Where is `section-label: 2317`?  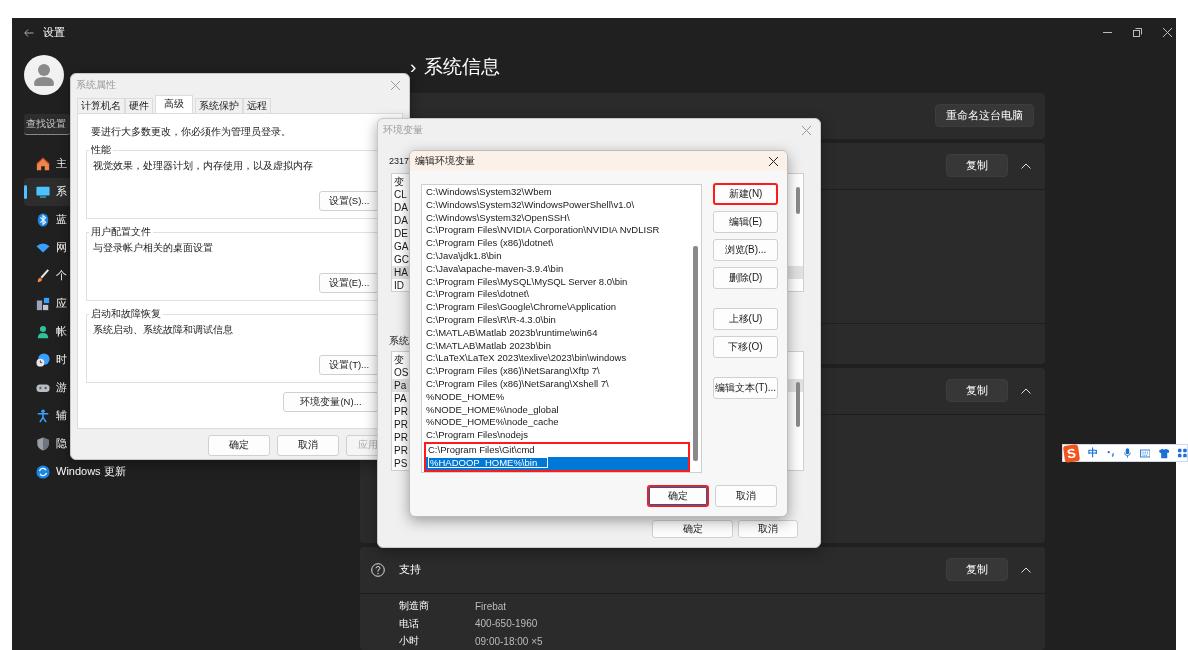
section-label: 2317 is located at coordinates (399, 161).